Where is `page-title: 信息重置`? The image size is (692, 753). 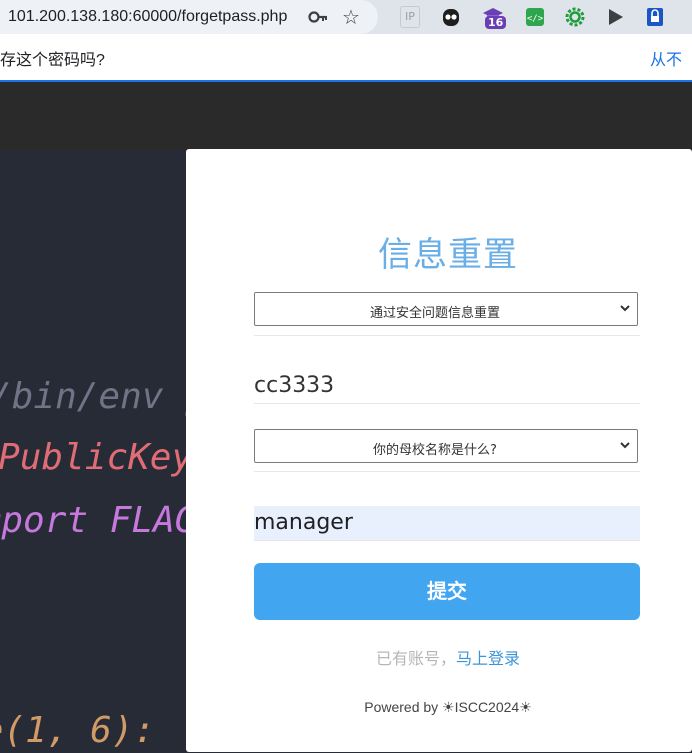 page-title: 信息重置 is located at coordinates (448, 255).